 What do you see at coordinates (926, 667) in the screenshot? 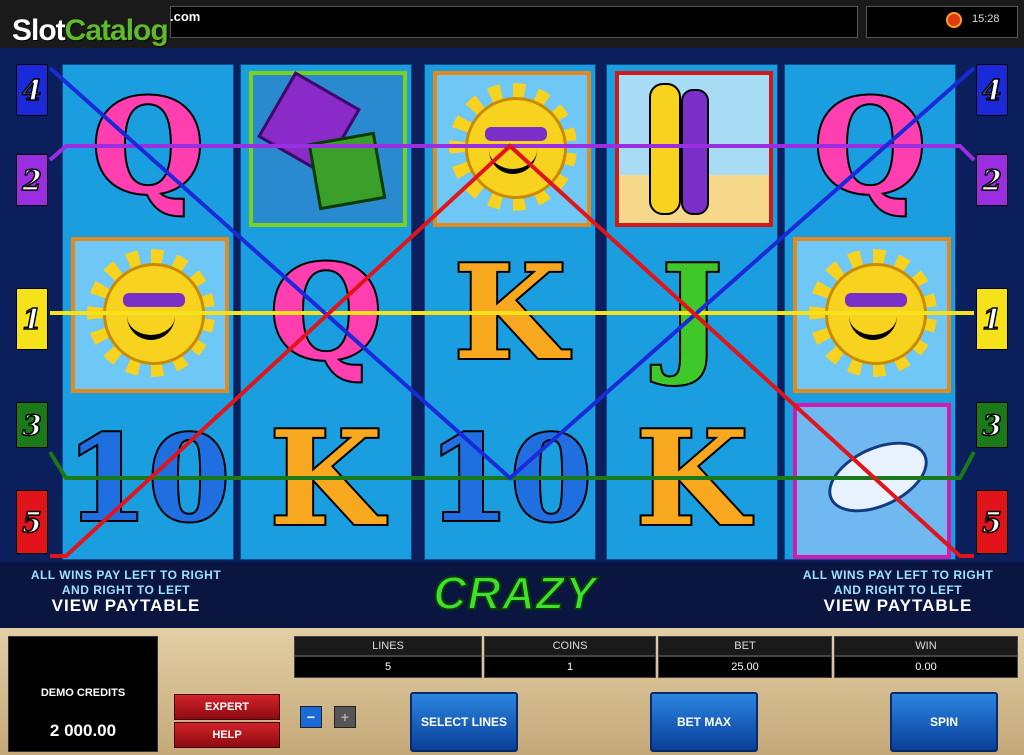
I see `win-value: 0.00` at bounding box center [926, 667].